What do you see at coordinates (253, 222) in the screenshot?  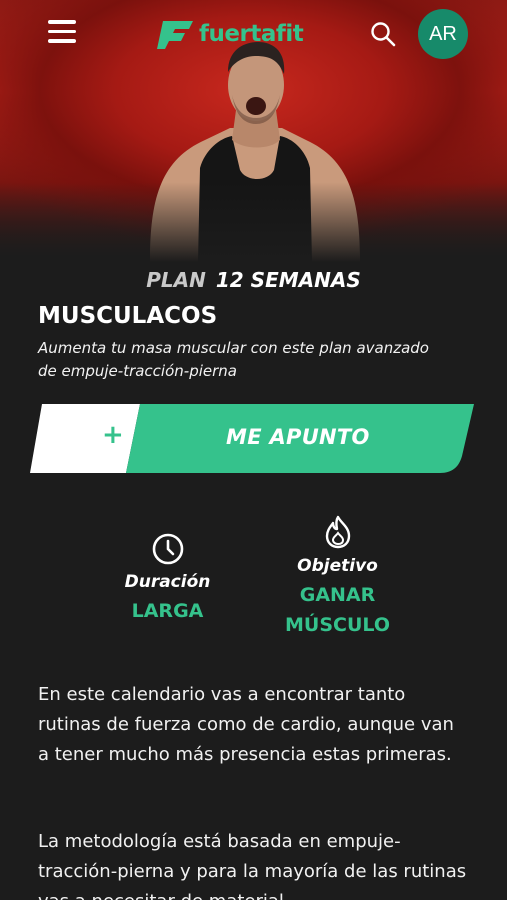 I see `hero-fade` at bounding box center [253, 222].